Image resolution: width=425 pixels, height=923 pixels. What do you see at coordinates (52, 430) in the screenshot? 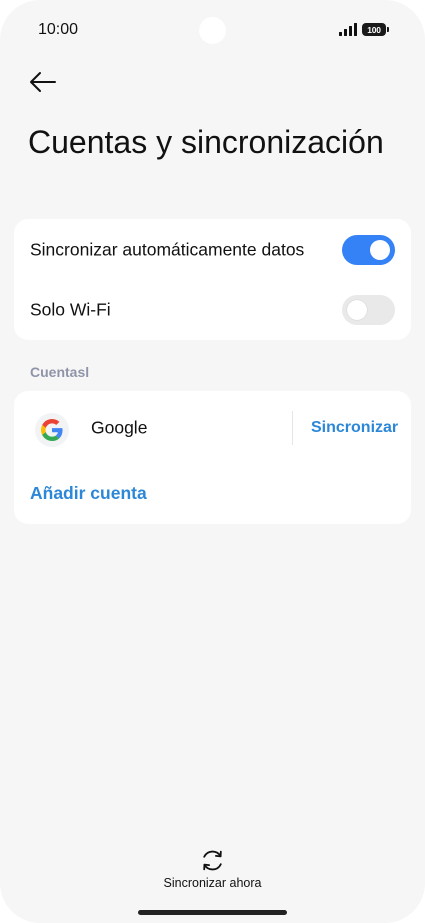
I see `google-icon` at bounding box center [52, 430].